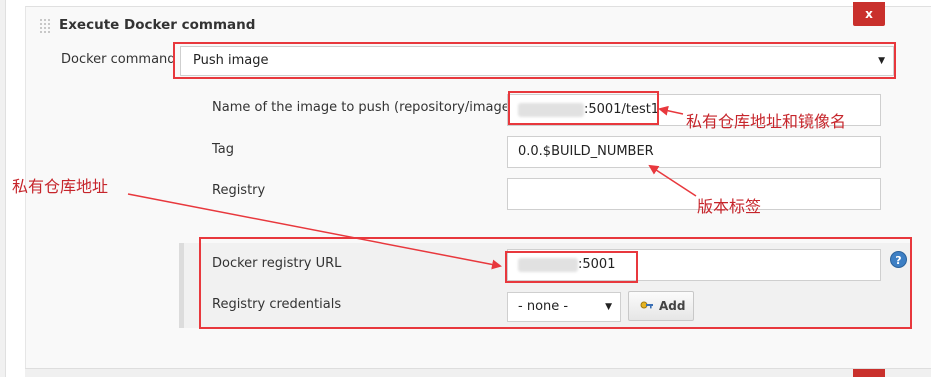 This screenshot has height=377, width=934. I want to click on next-section-edge, so click(478, 372).